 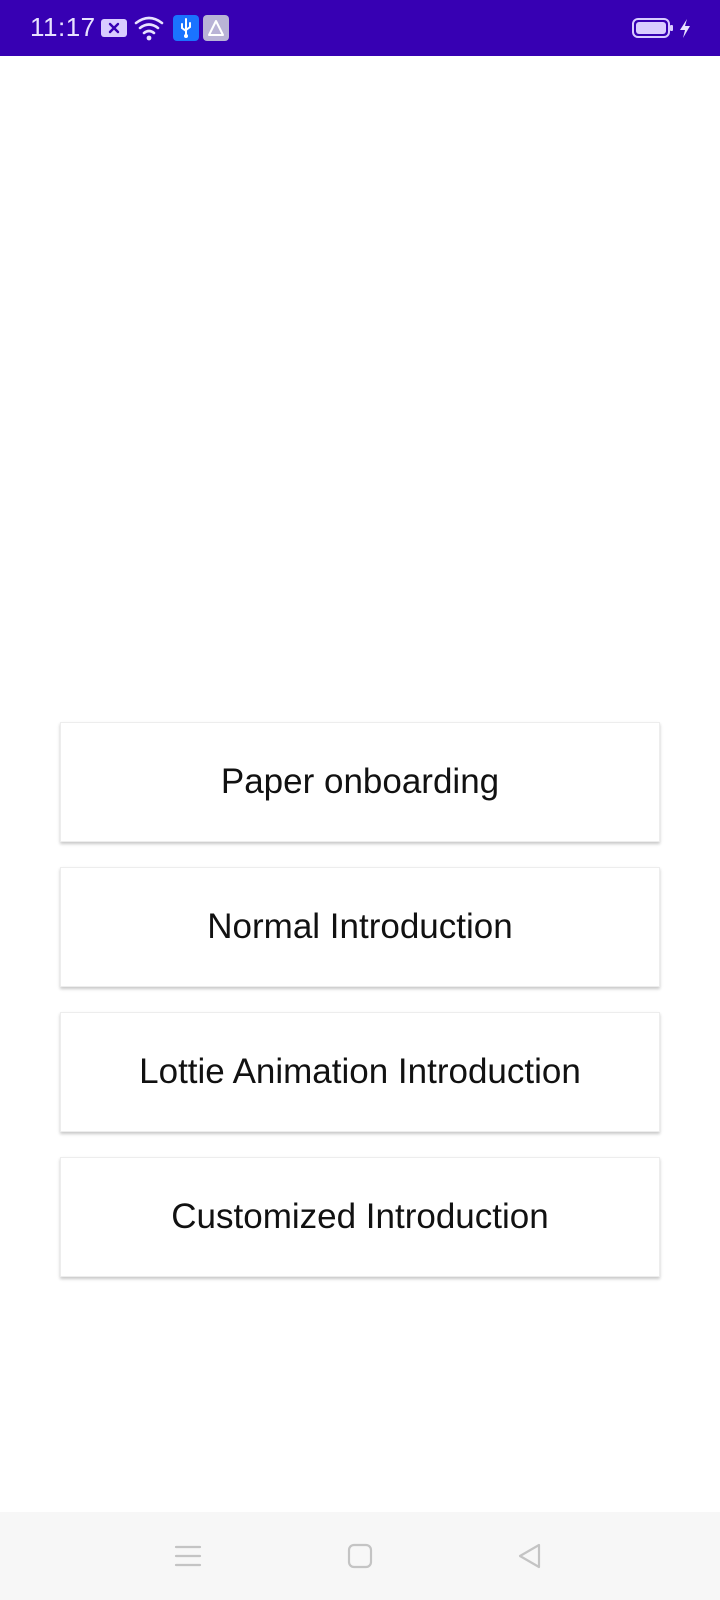 I want to click on menu-icon, so click(x=188, y=1556).